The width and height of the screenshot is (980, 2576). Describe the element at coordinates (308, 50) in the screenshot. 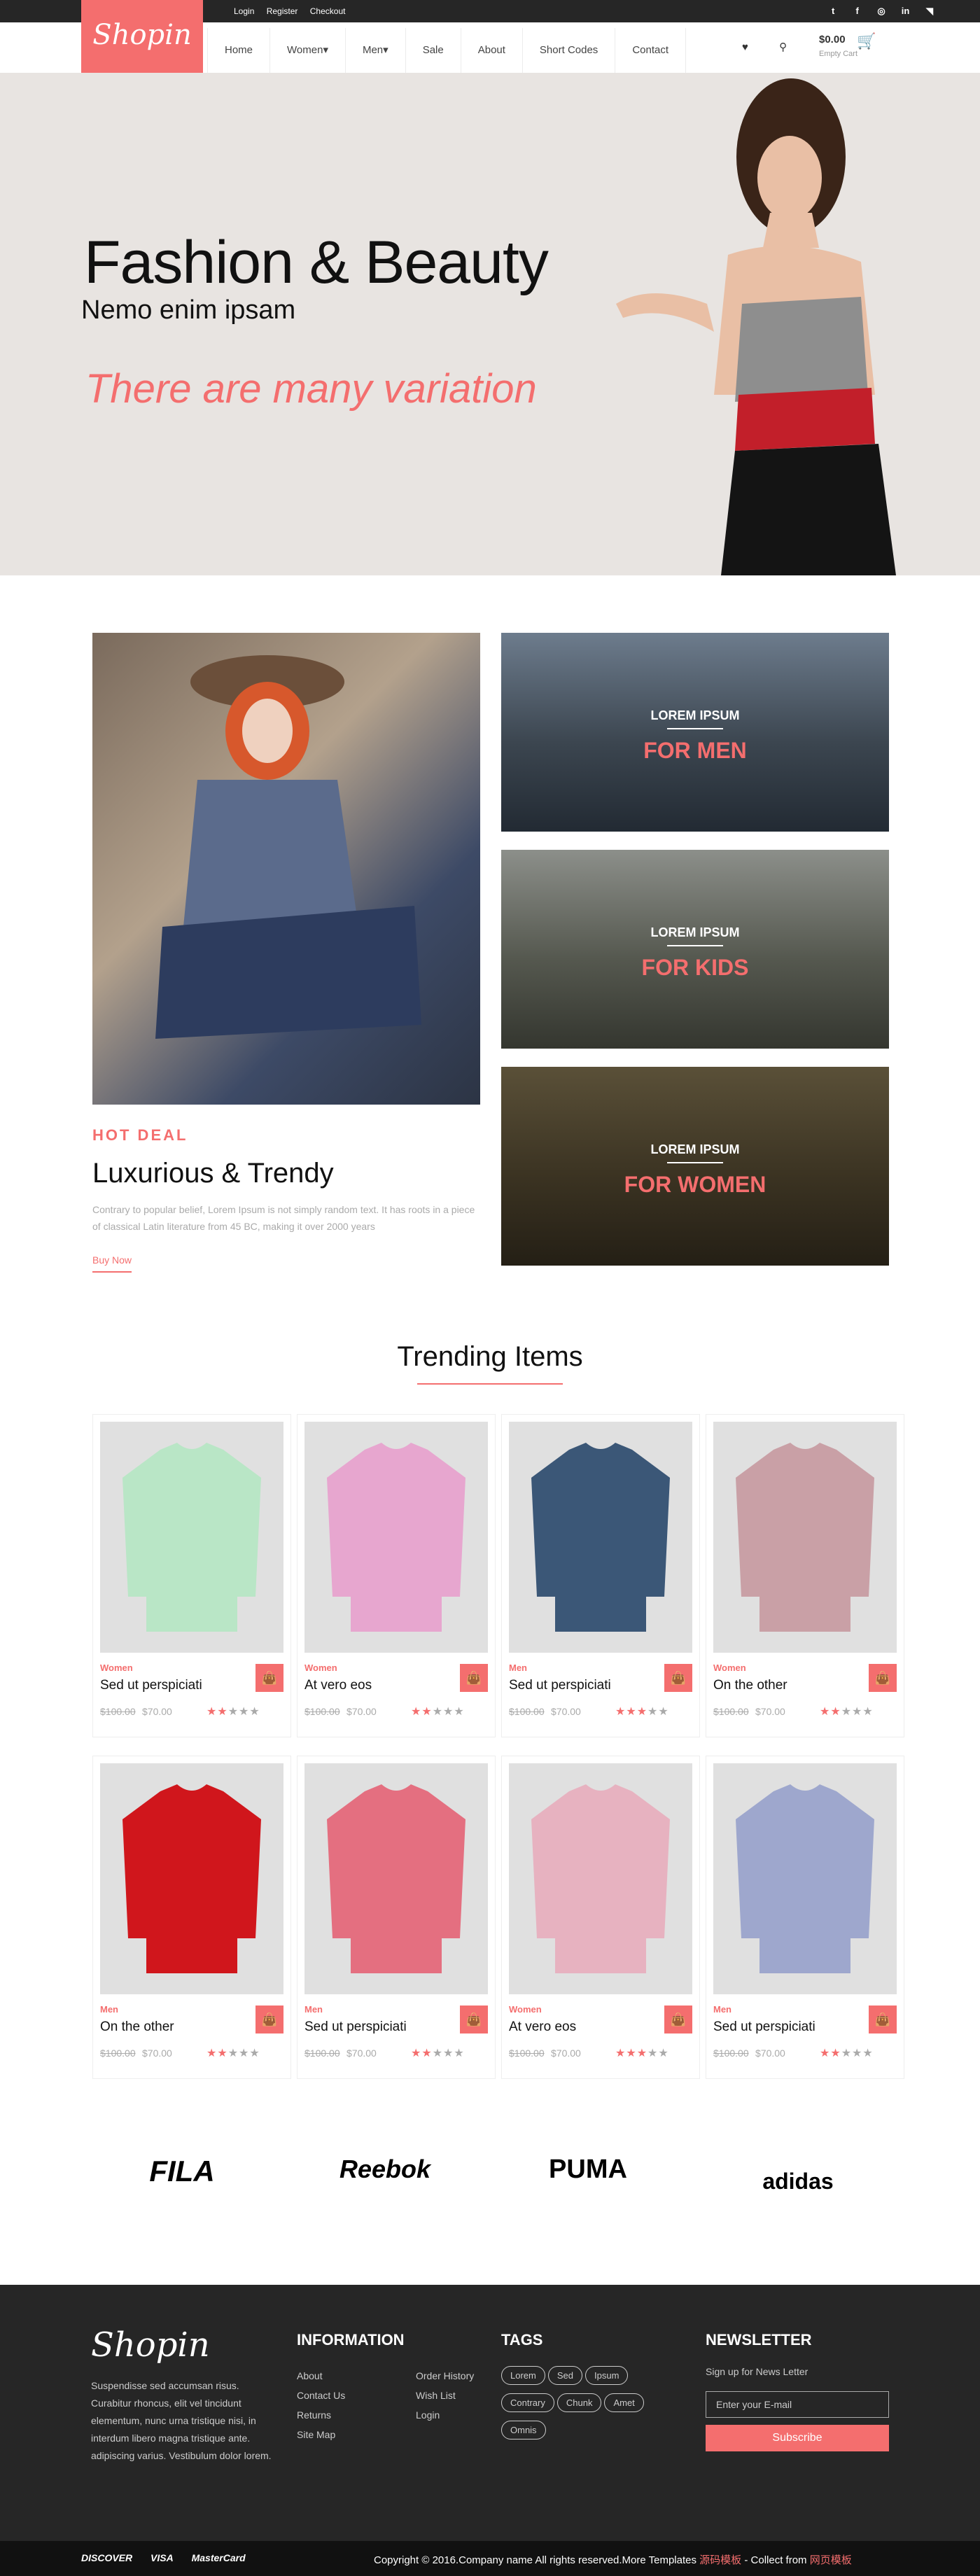

I see `nav-item-women: Women▾` at that location.